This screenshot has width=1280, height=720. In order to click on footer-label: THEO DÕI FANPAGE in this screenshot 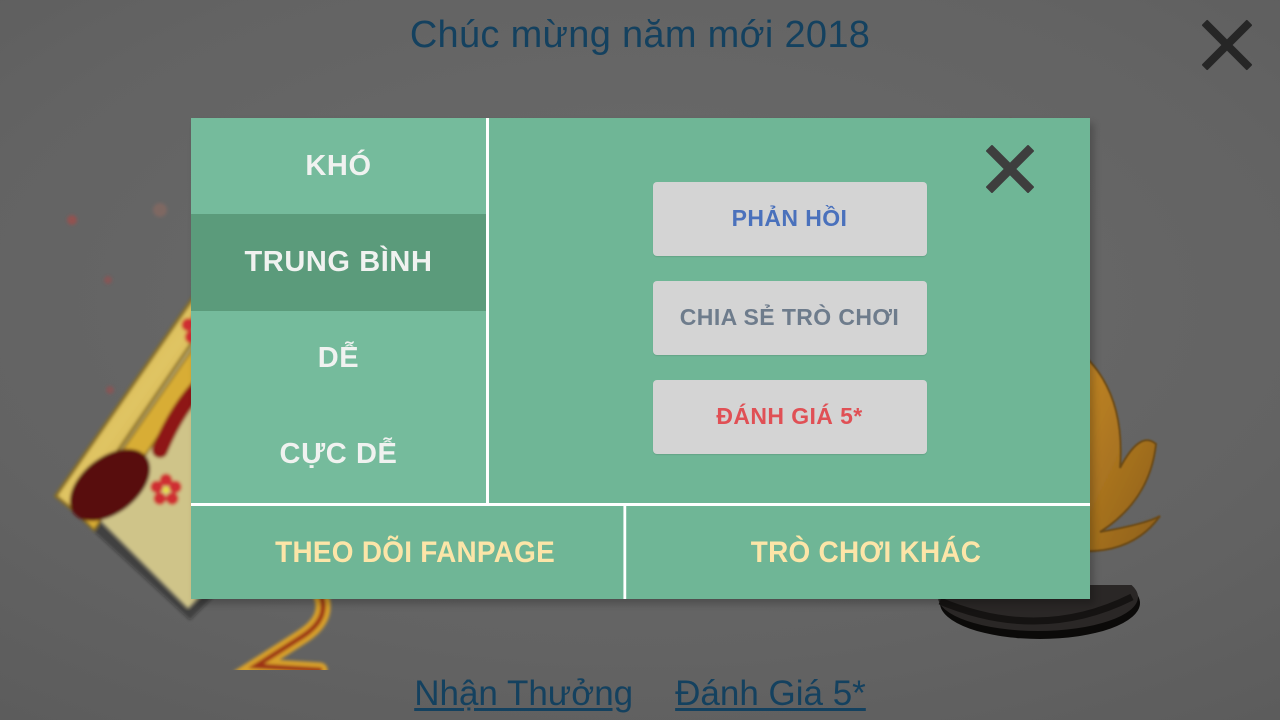, I will do `click(415, 552)`.